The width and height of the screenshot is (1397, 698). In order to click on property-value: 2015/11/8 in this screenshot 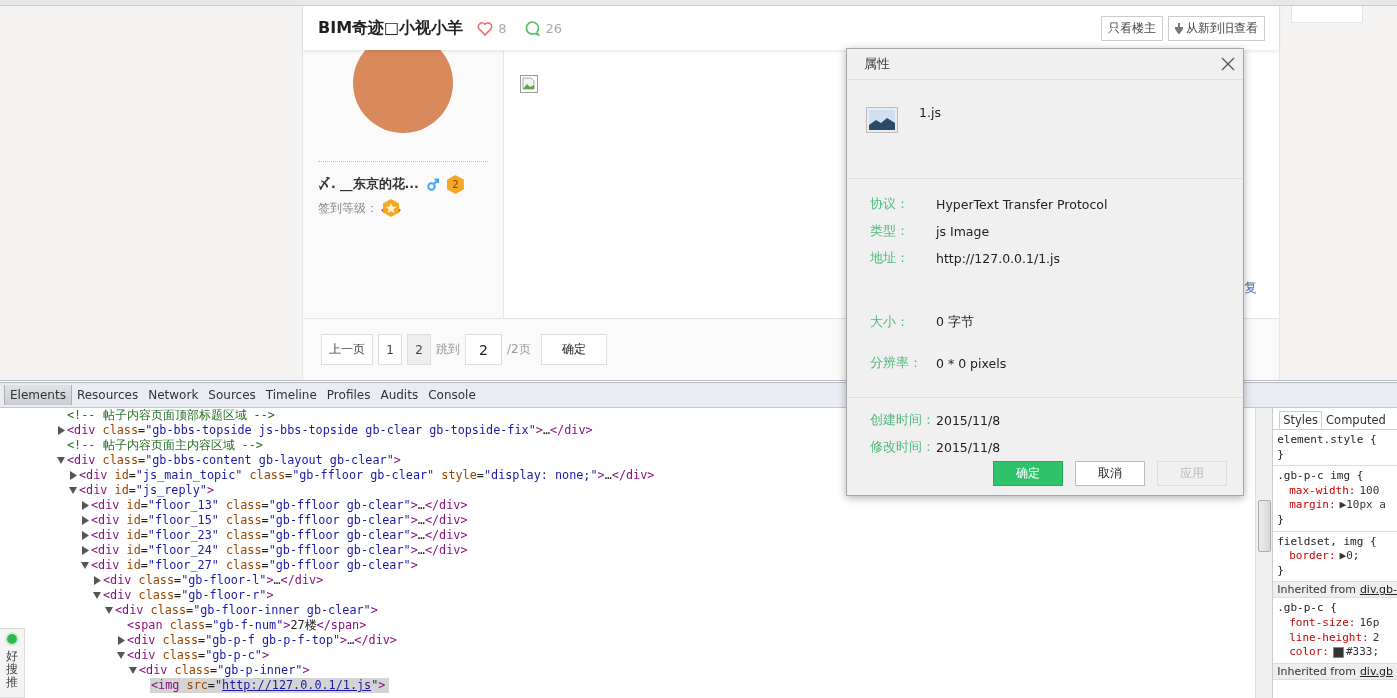, I will do `click(968, 447)`.